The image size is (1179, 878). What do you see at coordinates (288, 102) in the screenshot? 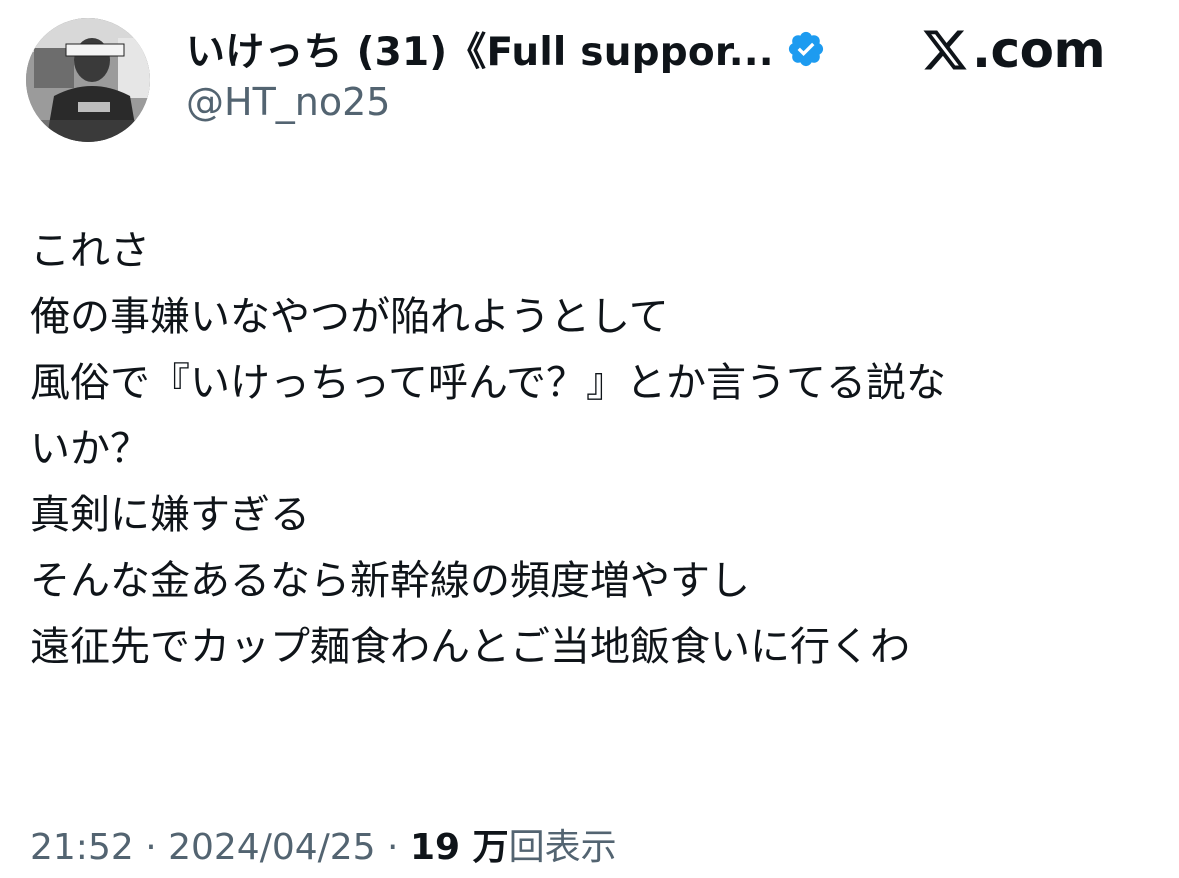
I see `author-handle: @HT_no25` at bounding box center [288, 102].